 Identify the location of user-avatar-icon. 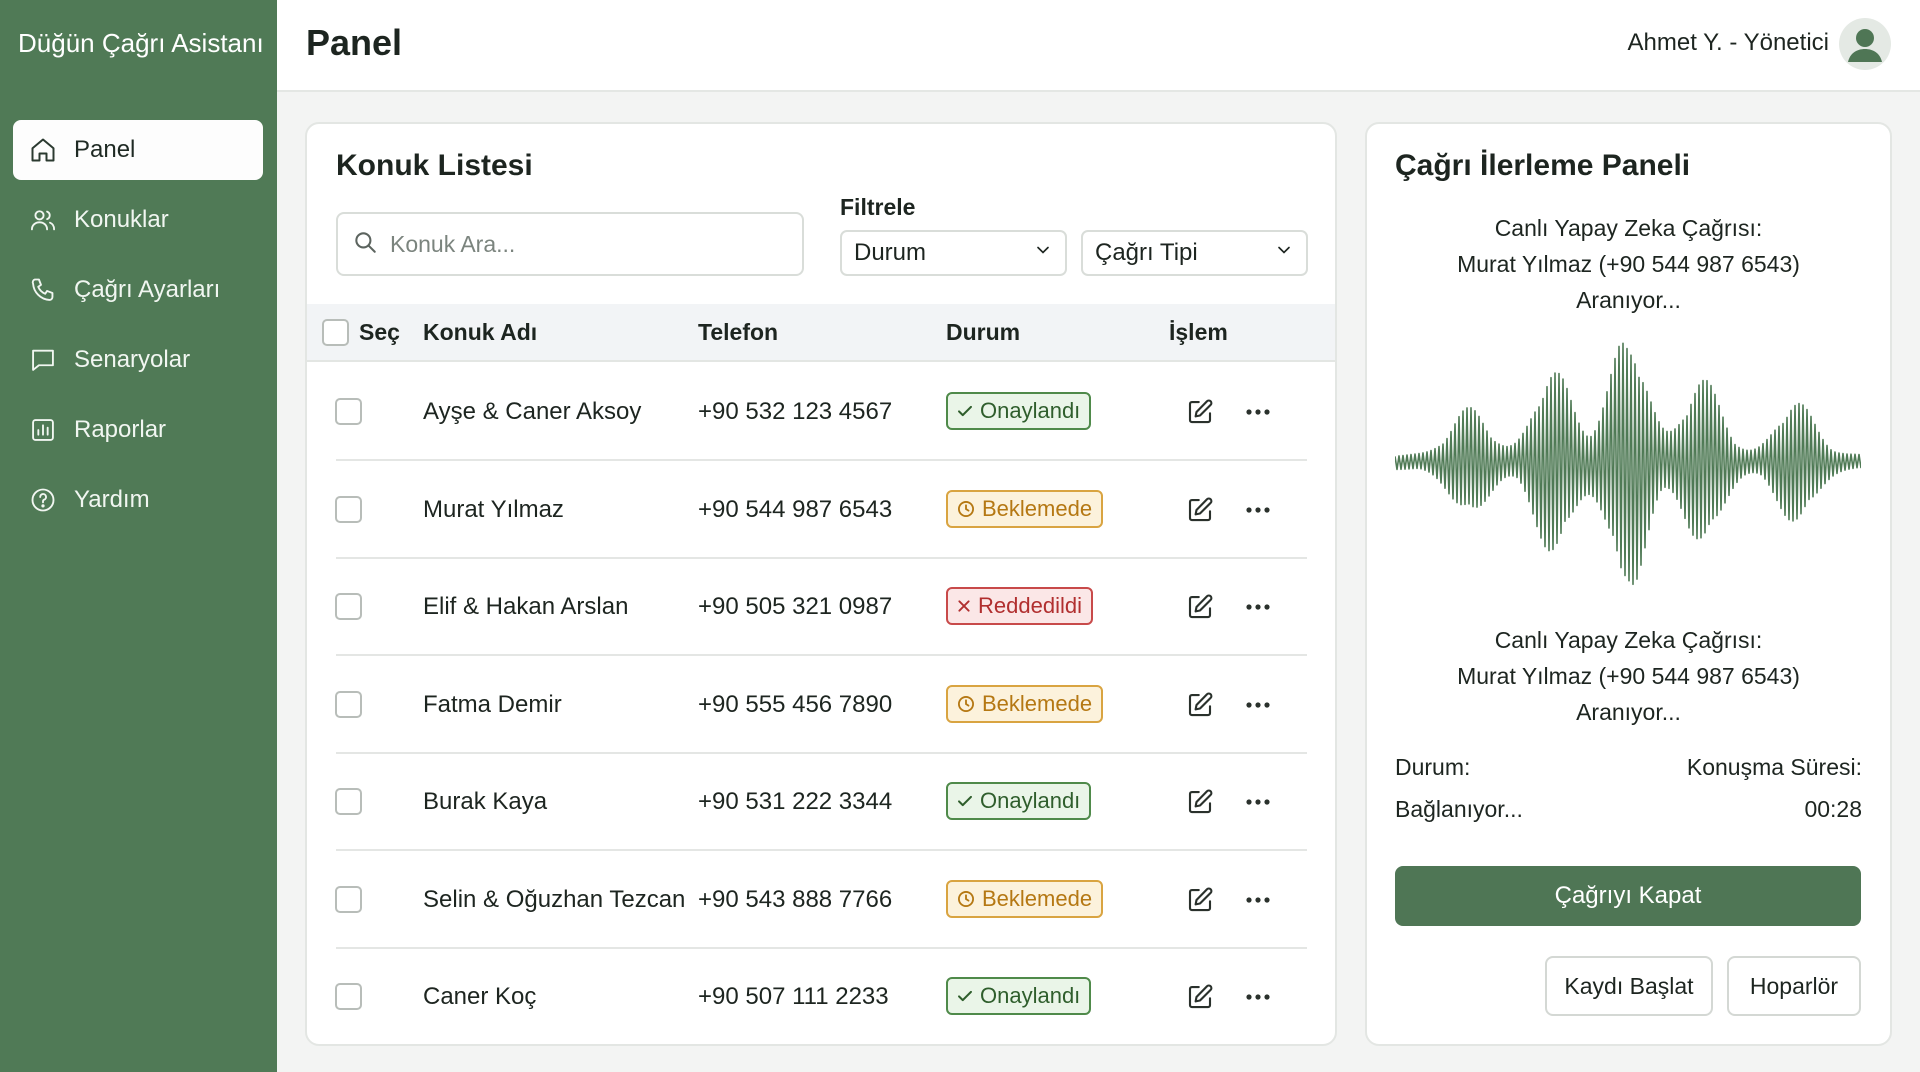
(1865, 44).